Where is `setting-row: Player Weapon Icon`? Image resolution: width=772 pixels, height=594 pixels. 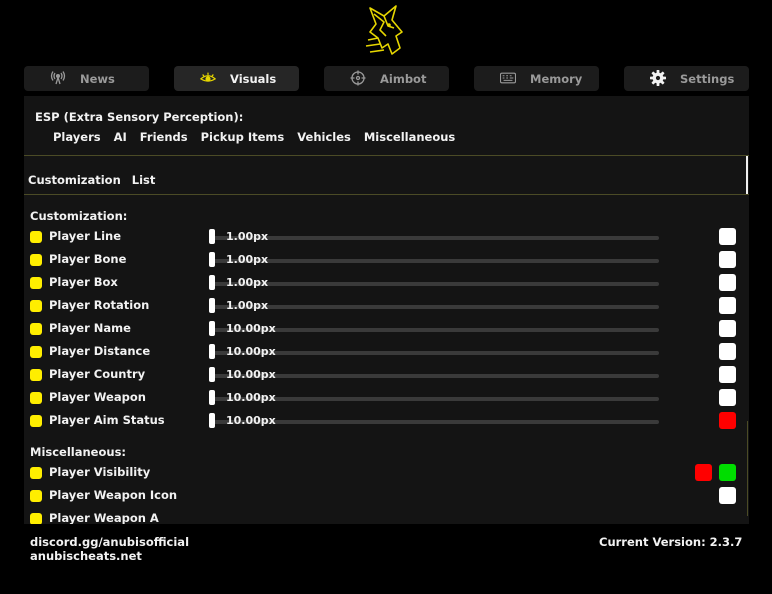 setting-row: Player Weapon Icon is located at coordinates (386, 497).